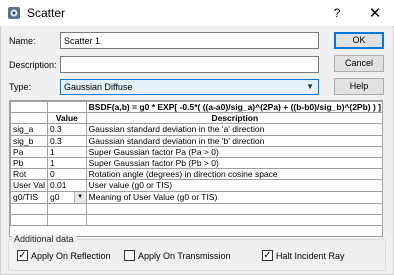 This screenshot has height=275, width=394. Describe the element at coordinates (29, 107) in the screenshot. I see `grid-corner-cell` at that location.